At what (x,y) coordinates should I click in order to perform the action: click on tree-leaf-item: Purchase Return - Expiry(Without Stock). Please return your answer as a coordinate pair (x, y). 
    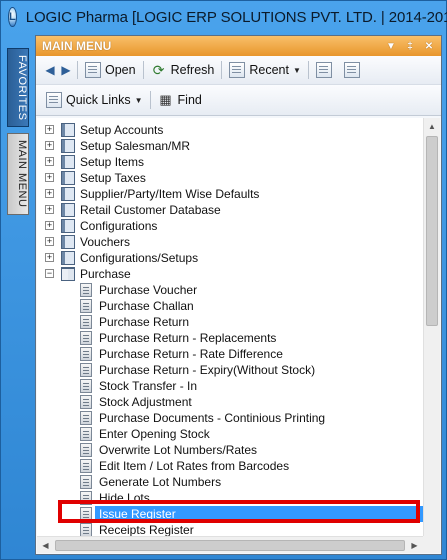
    Looking at the image, I should click on (230, 370).